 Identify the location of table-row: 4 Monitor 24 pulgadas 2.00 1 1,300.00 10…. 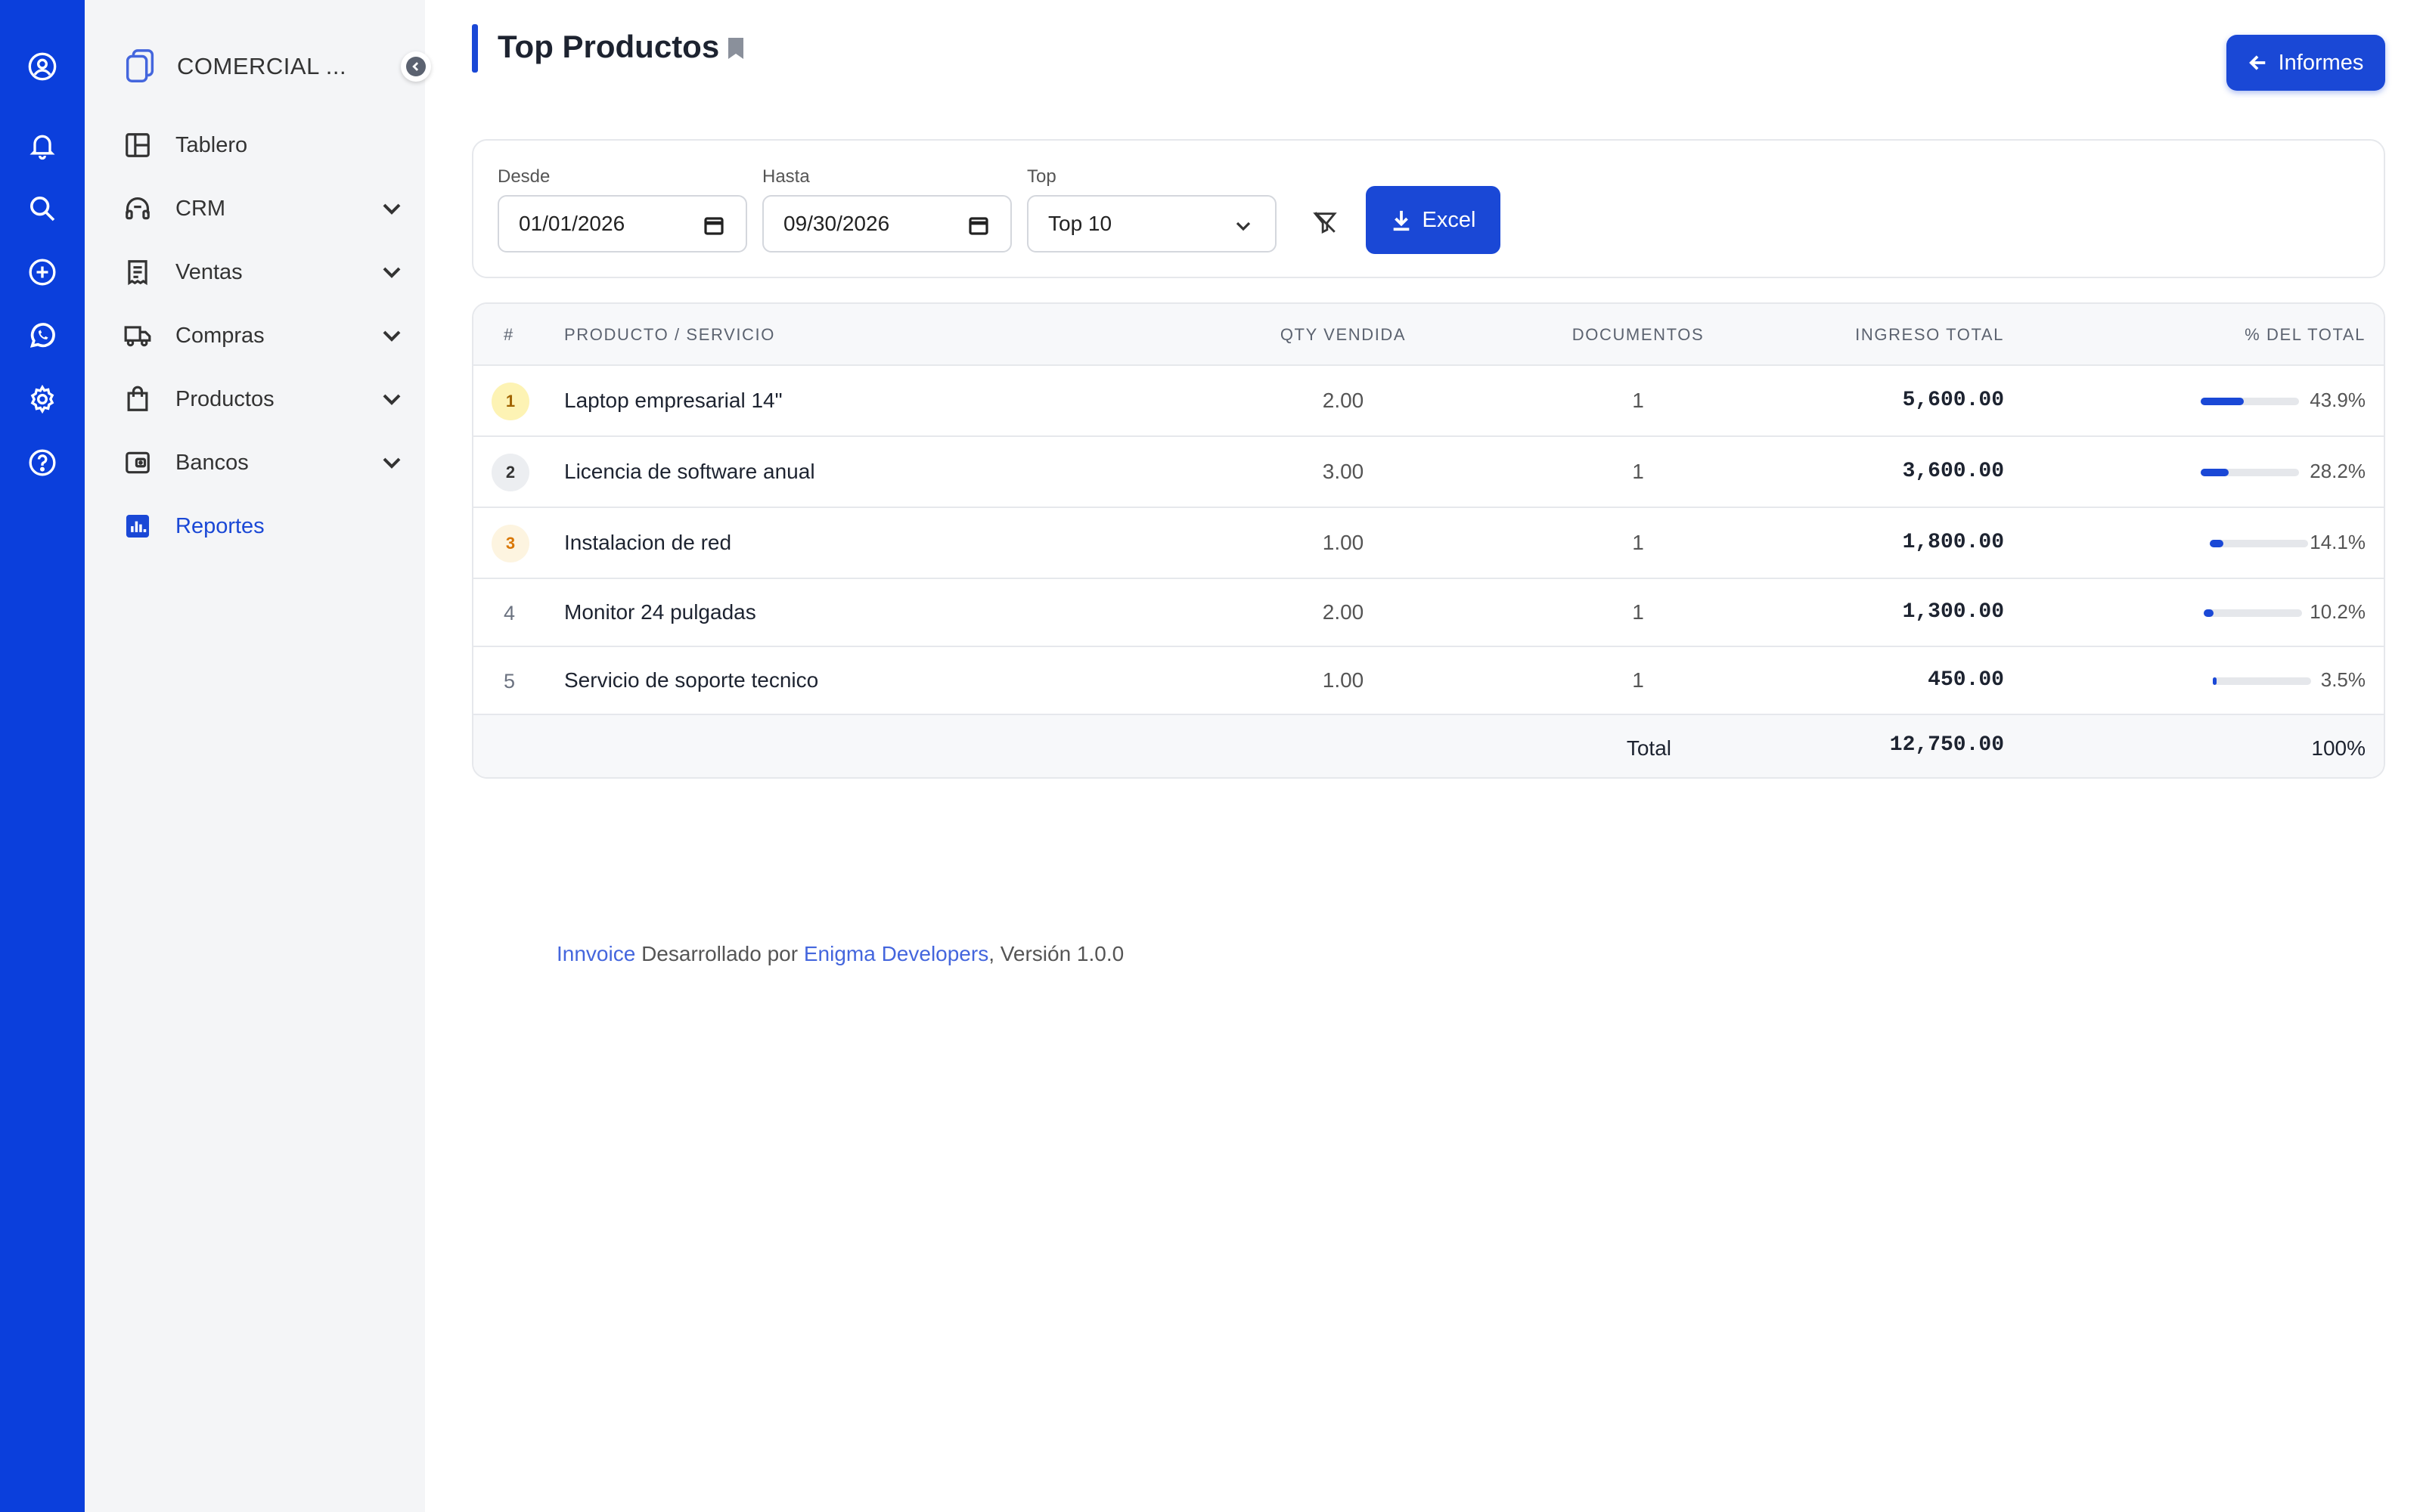
(1428, 613).